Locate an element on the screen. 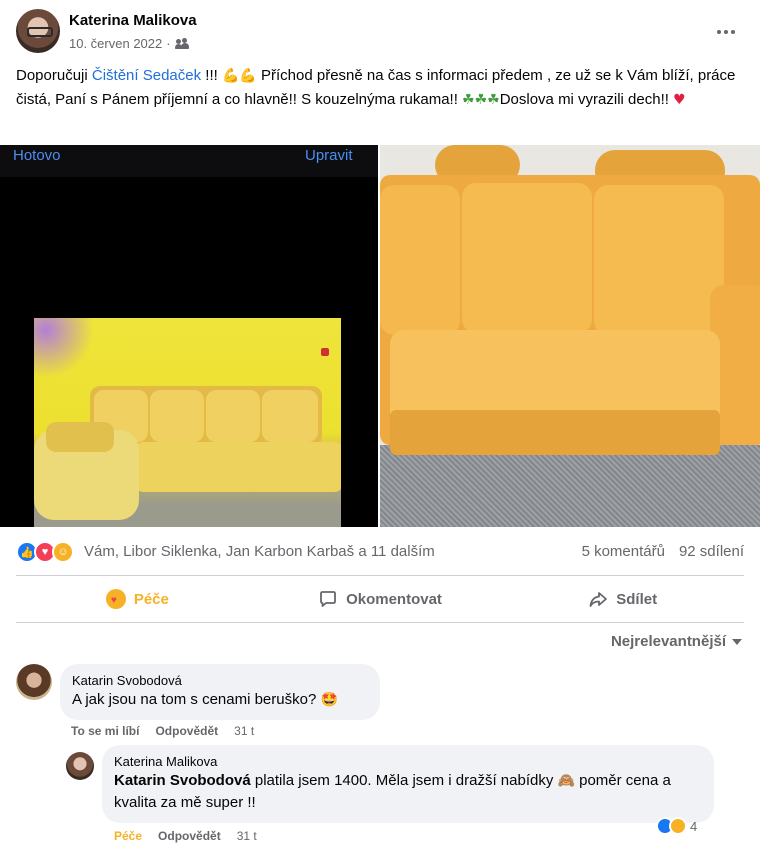 The height and width of the screenshot is (846, 760). more-options-icon is located at coordinates (726, 32).